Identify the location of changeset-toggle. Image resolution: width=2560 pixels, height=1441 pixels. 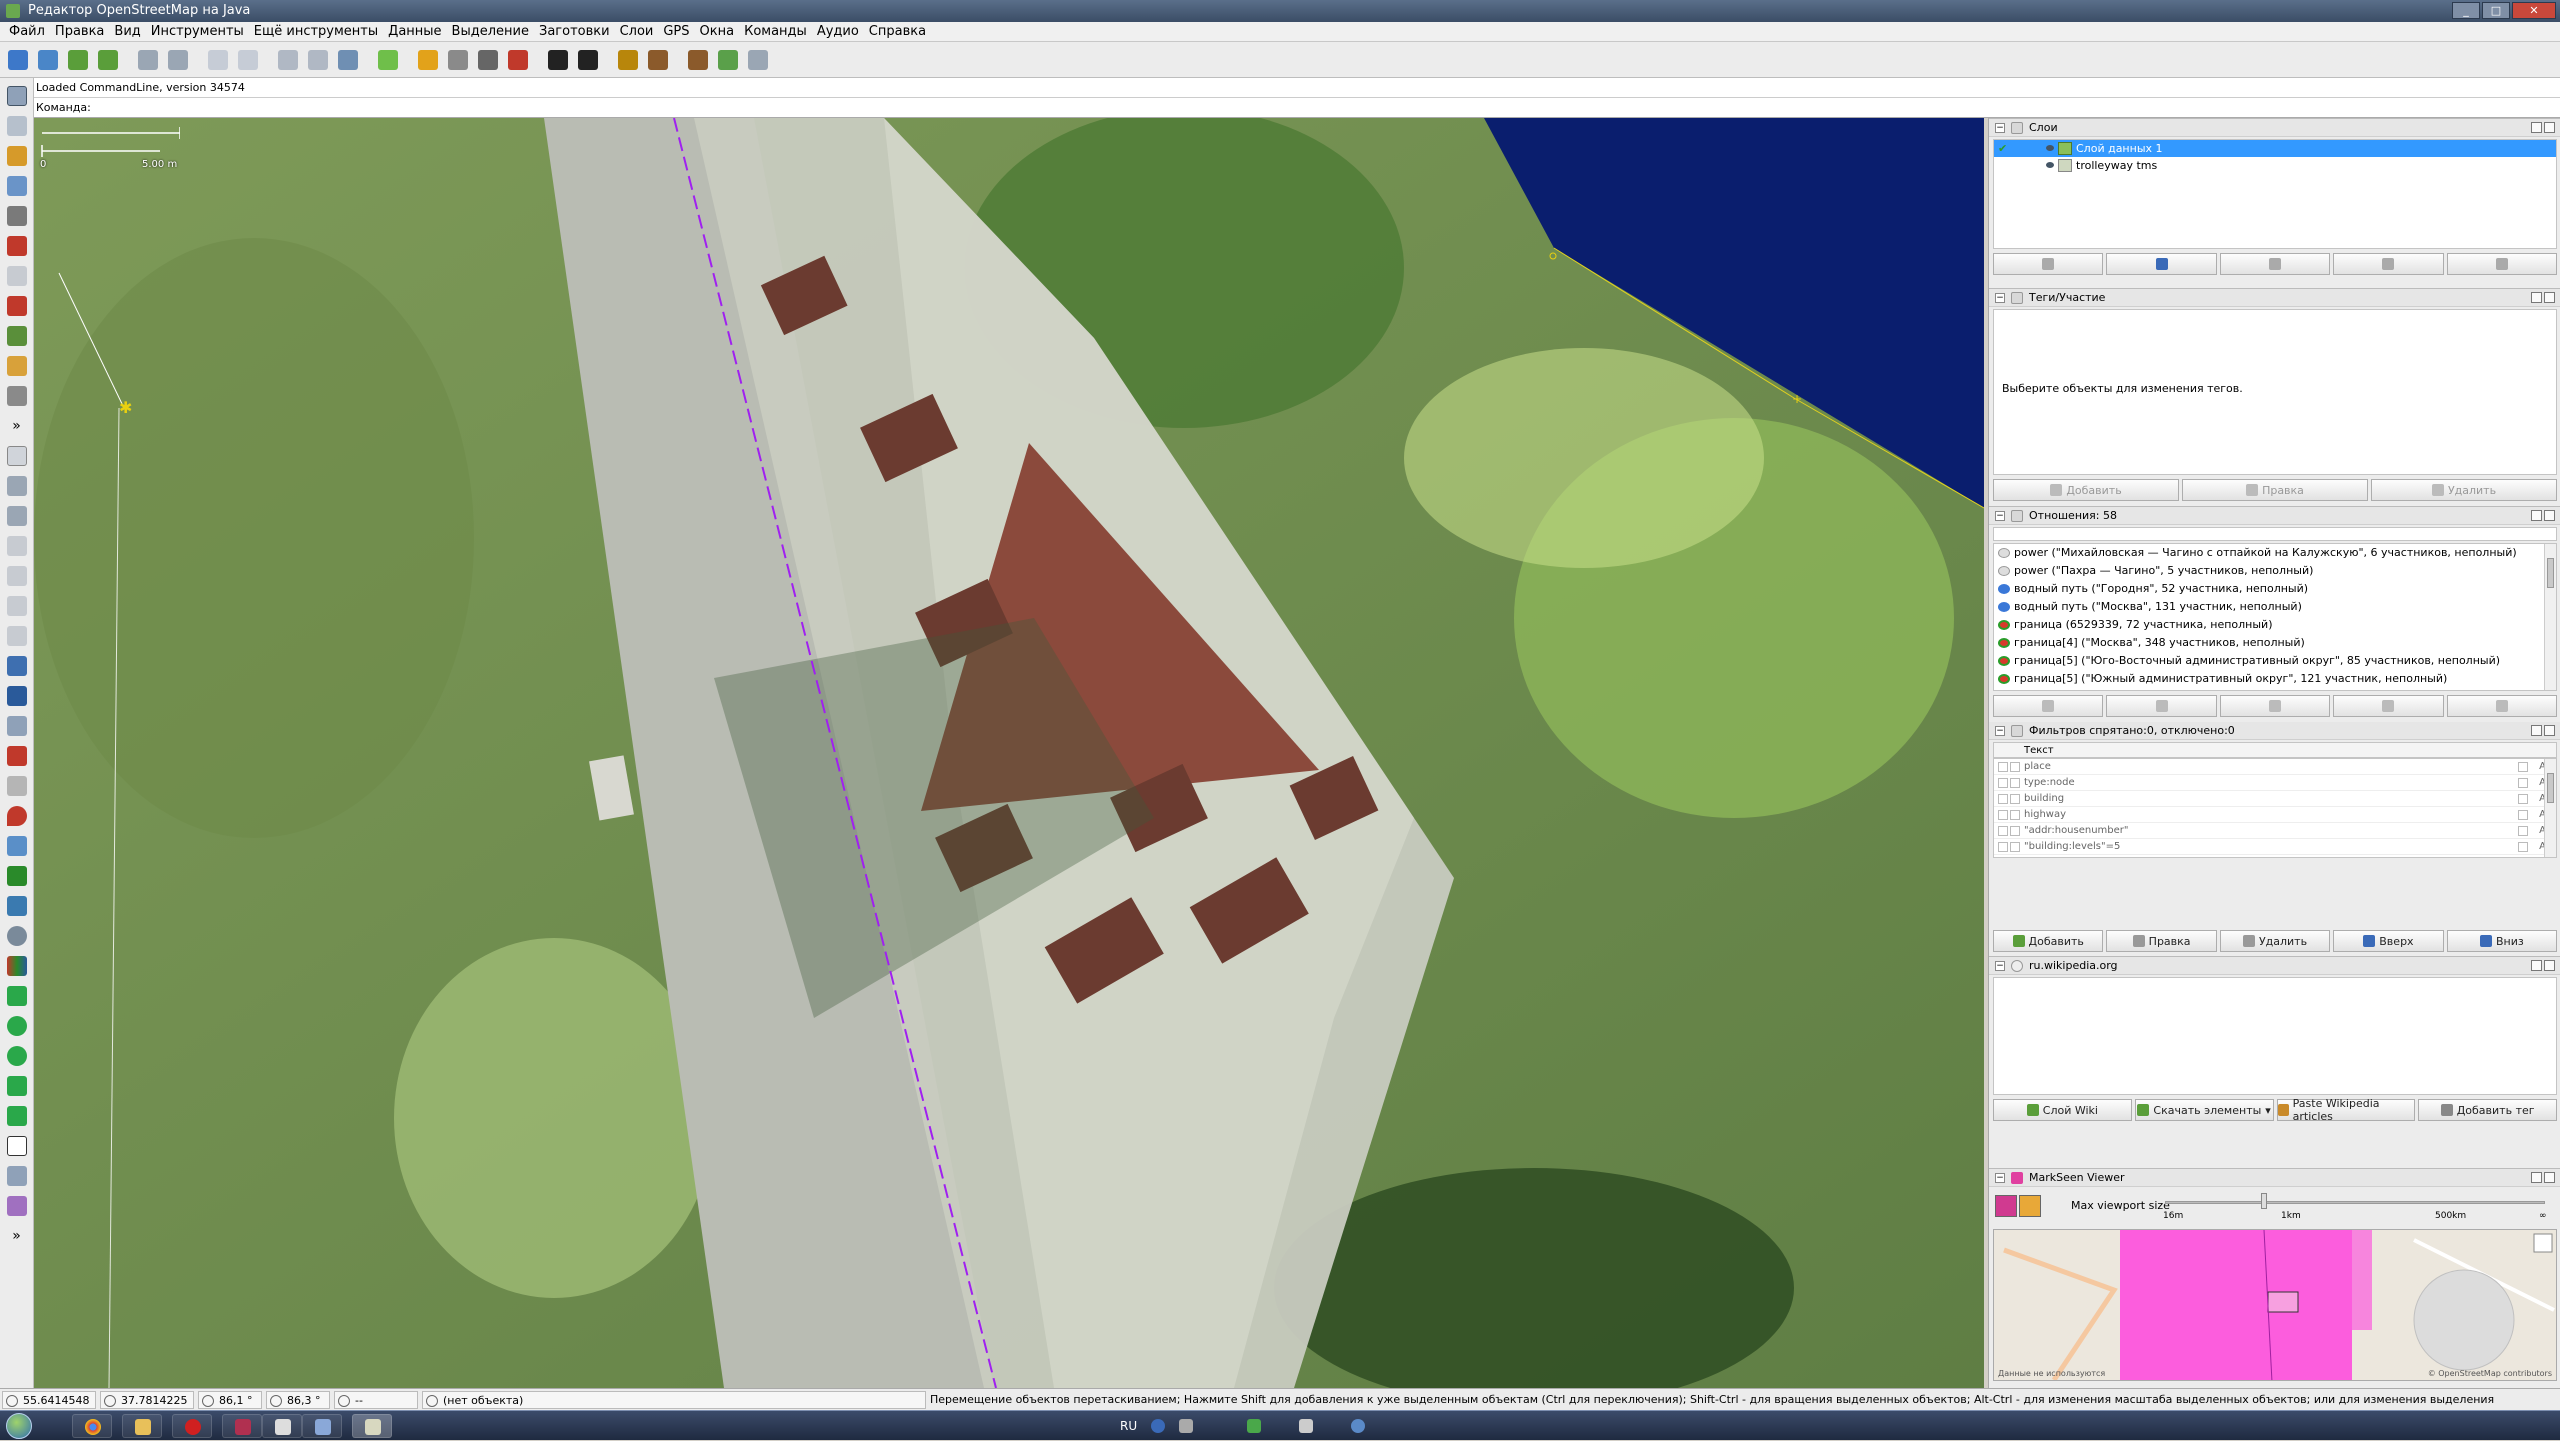
(17, 666).